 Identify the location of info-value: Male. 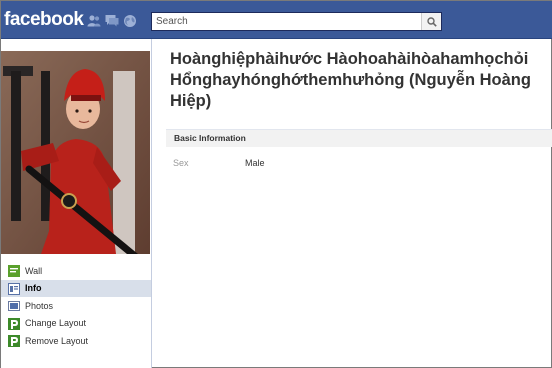
(255, 163).